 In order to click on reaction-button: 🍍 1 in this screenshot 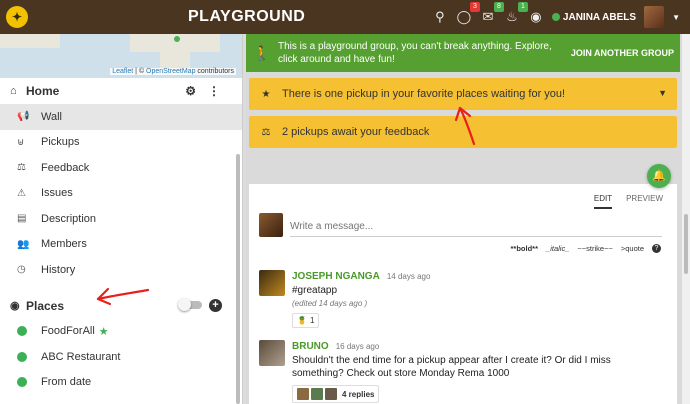, I will do `click(306, 320)`.